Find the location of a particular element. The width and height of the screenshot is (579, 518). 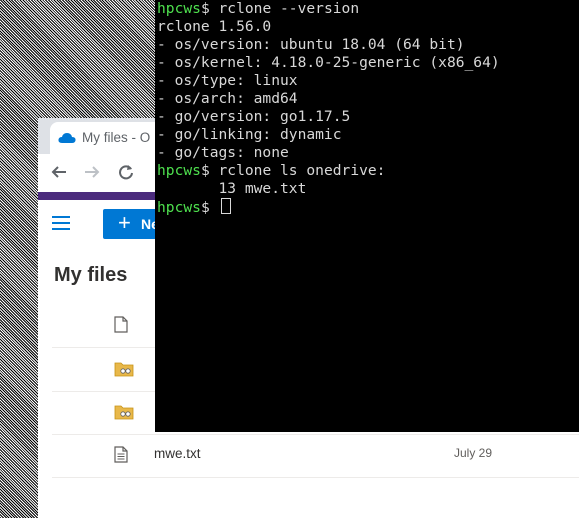

command-text: rclone --version is located at coordinates (284, 8).